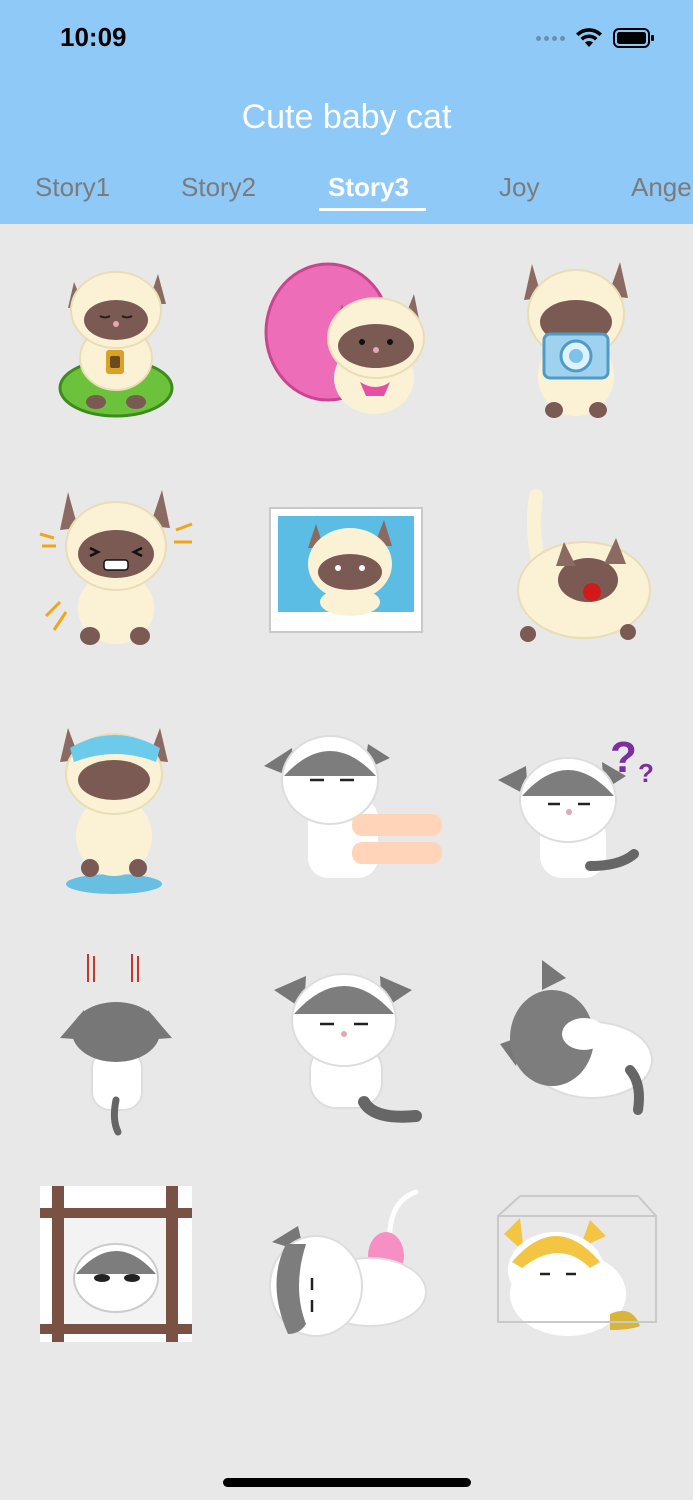 Image resolution: width=693 pixels, height=1500 pixels. Describe the element at coordinates (550, 38) in the screenshot. I see `cellular-signal-icon` at that location.